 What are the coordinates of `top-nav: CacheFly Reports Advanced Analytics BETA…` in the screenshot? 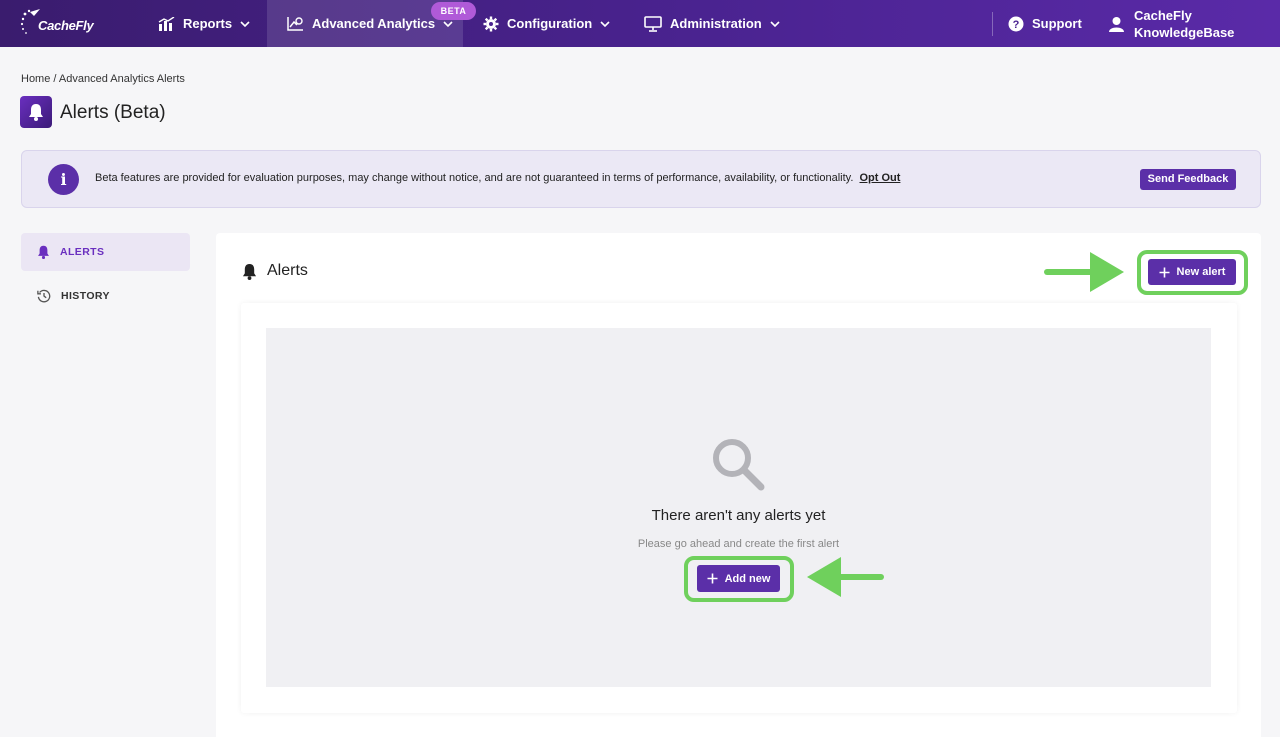 It's located at (640, 23).